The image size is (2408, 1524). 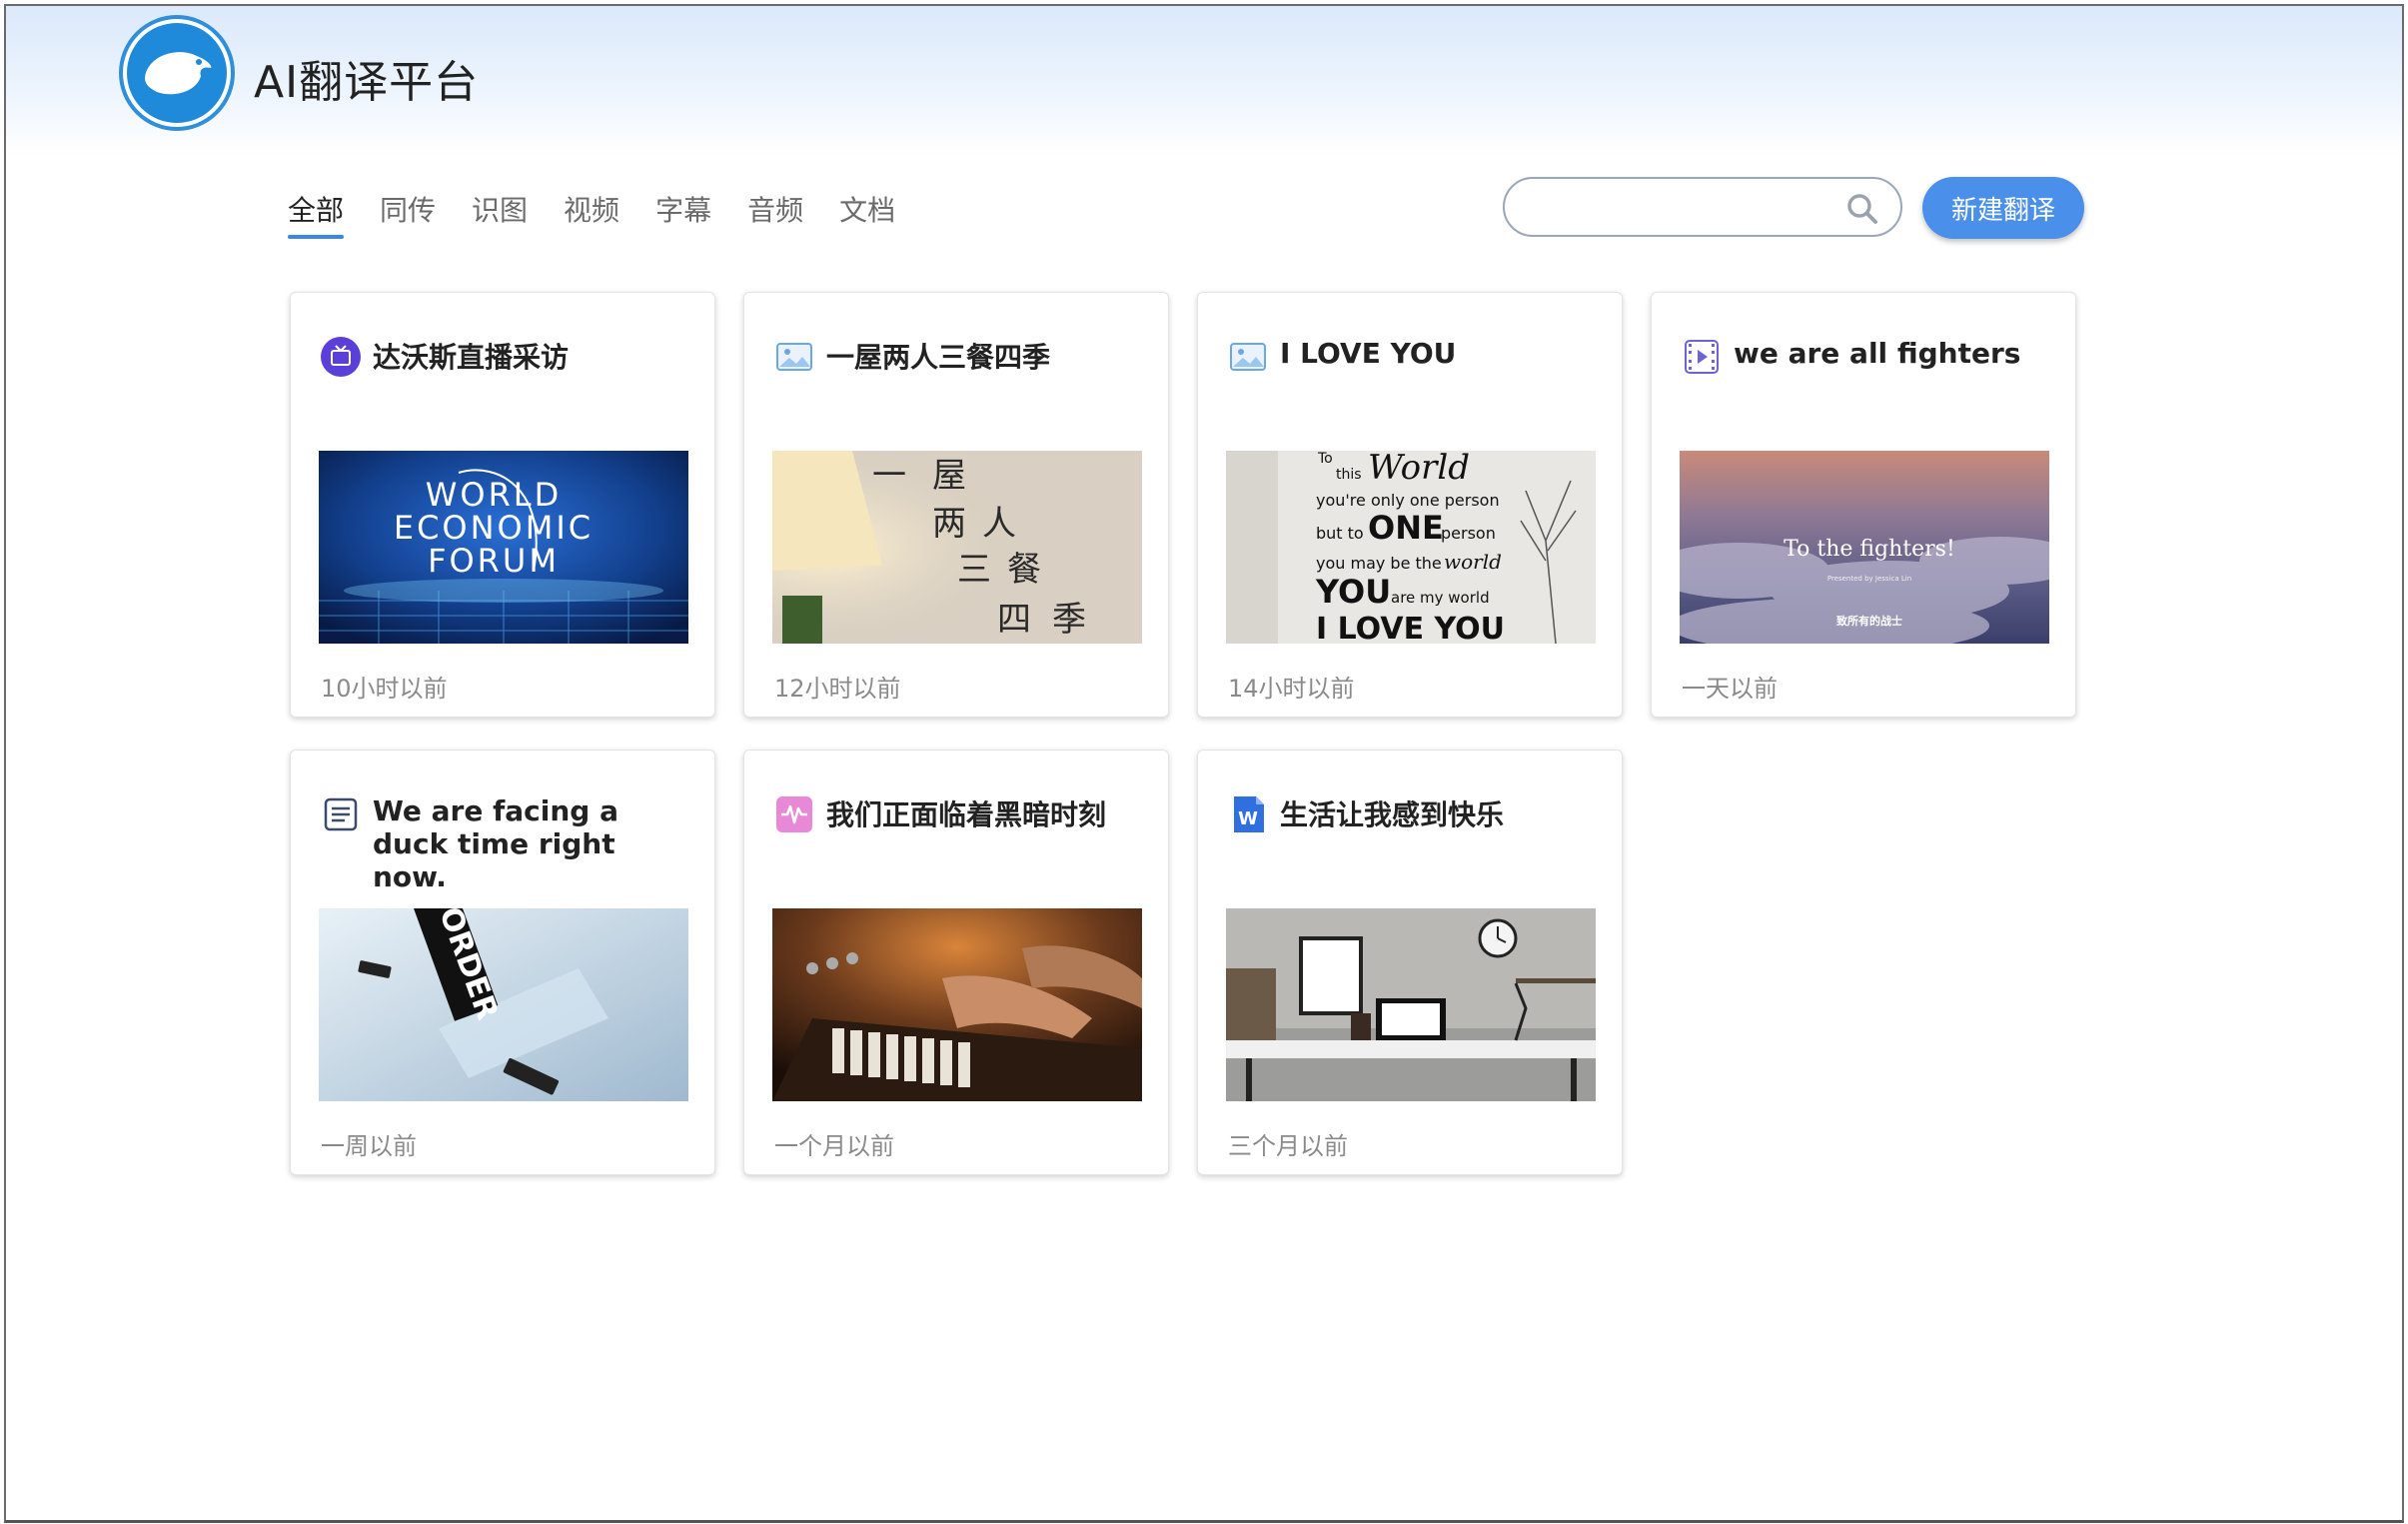 What do you see at coordinates (1862, 209) in the screenshot?
I see `search-icon` at bounding box center [1862, 209].